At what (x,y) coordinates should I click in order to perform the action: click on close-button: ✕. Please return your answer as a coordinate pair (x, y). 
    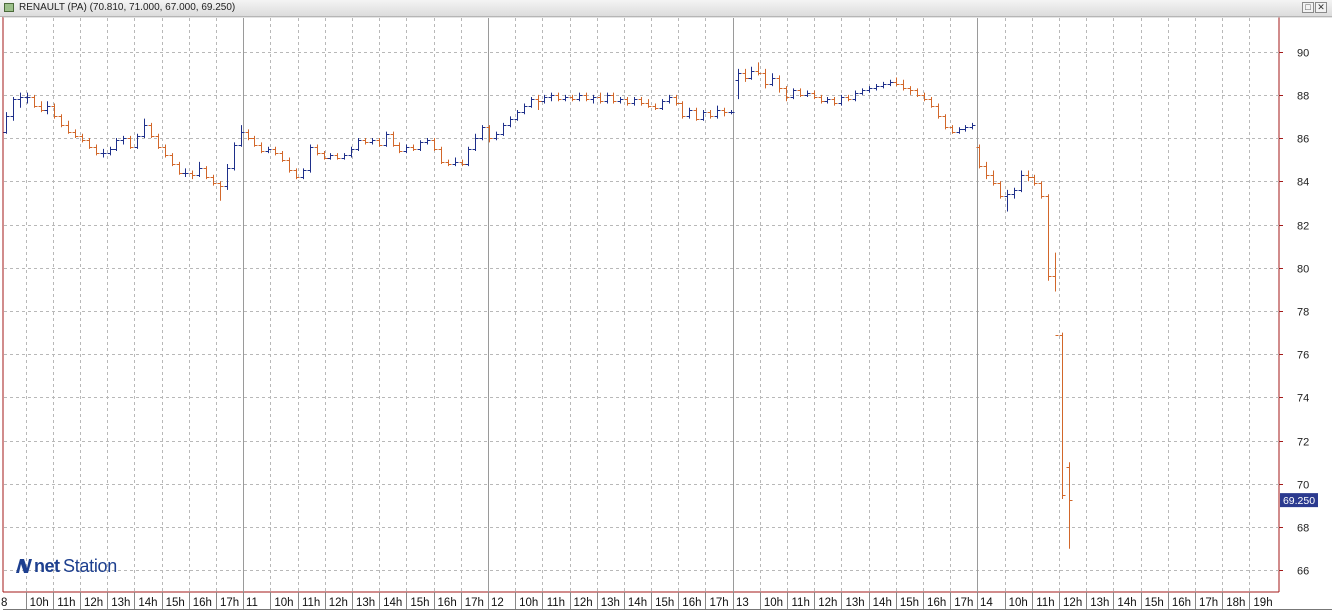
    Looking at the image, I should click on (1321, 7).